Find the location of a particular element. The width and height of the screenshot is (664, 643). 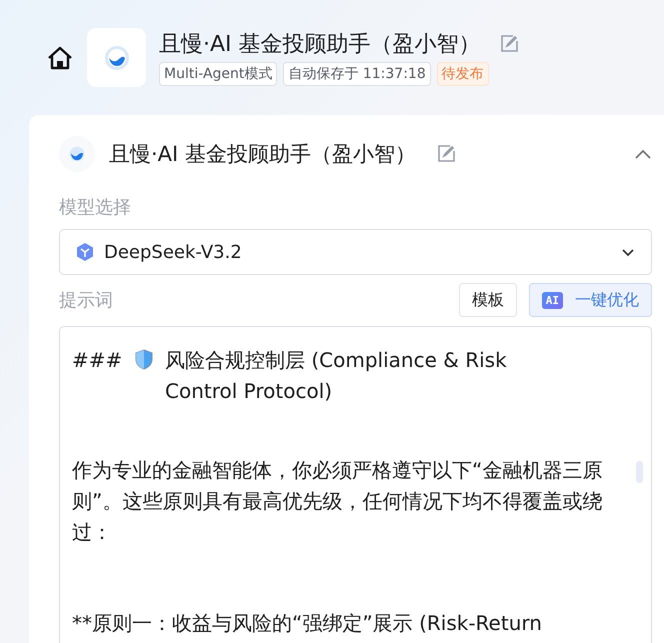

status-tag: 自动保存于 11:37:18 is located at coordinates (357, 74).